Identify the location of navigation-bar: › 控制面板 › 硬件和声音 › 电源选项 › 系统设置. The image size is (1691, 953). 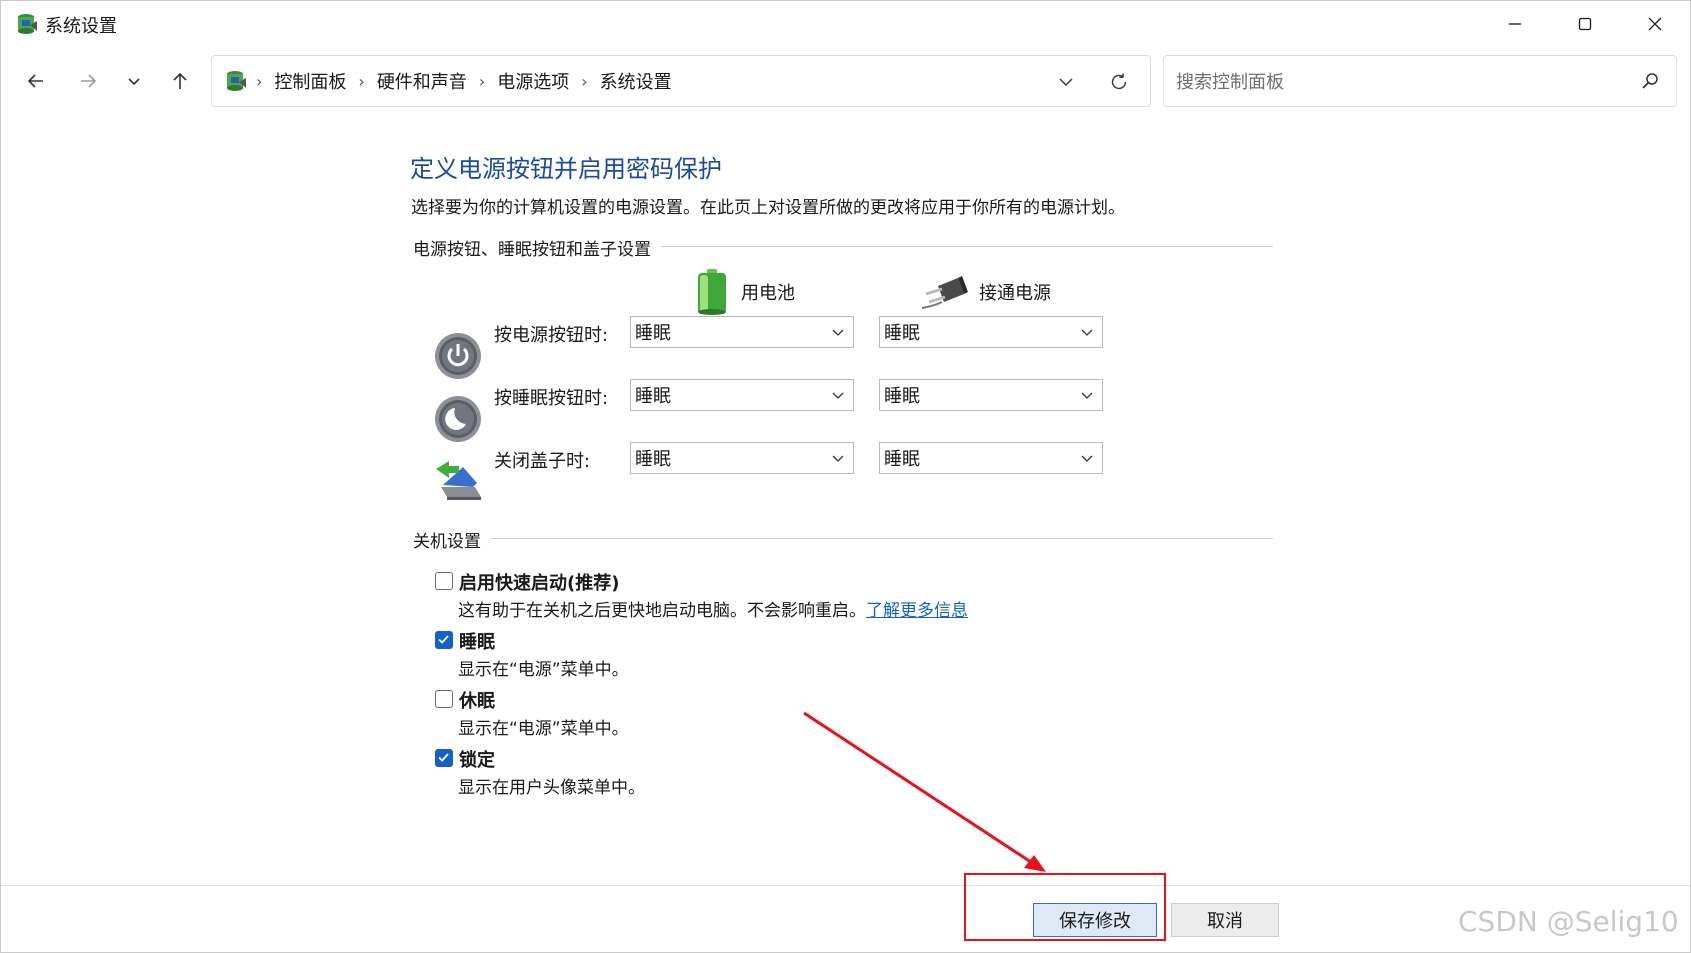
(845, 81).